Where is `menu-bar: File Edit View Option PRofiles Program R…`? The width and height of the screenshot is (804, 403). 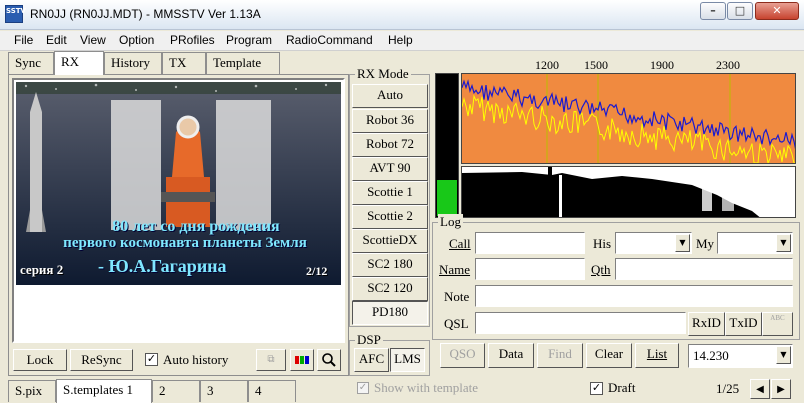
menu-bar: File Edit View Option PRofiles Program R… is located at coordinates (402, 41).